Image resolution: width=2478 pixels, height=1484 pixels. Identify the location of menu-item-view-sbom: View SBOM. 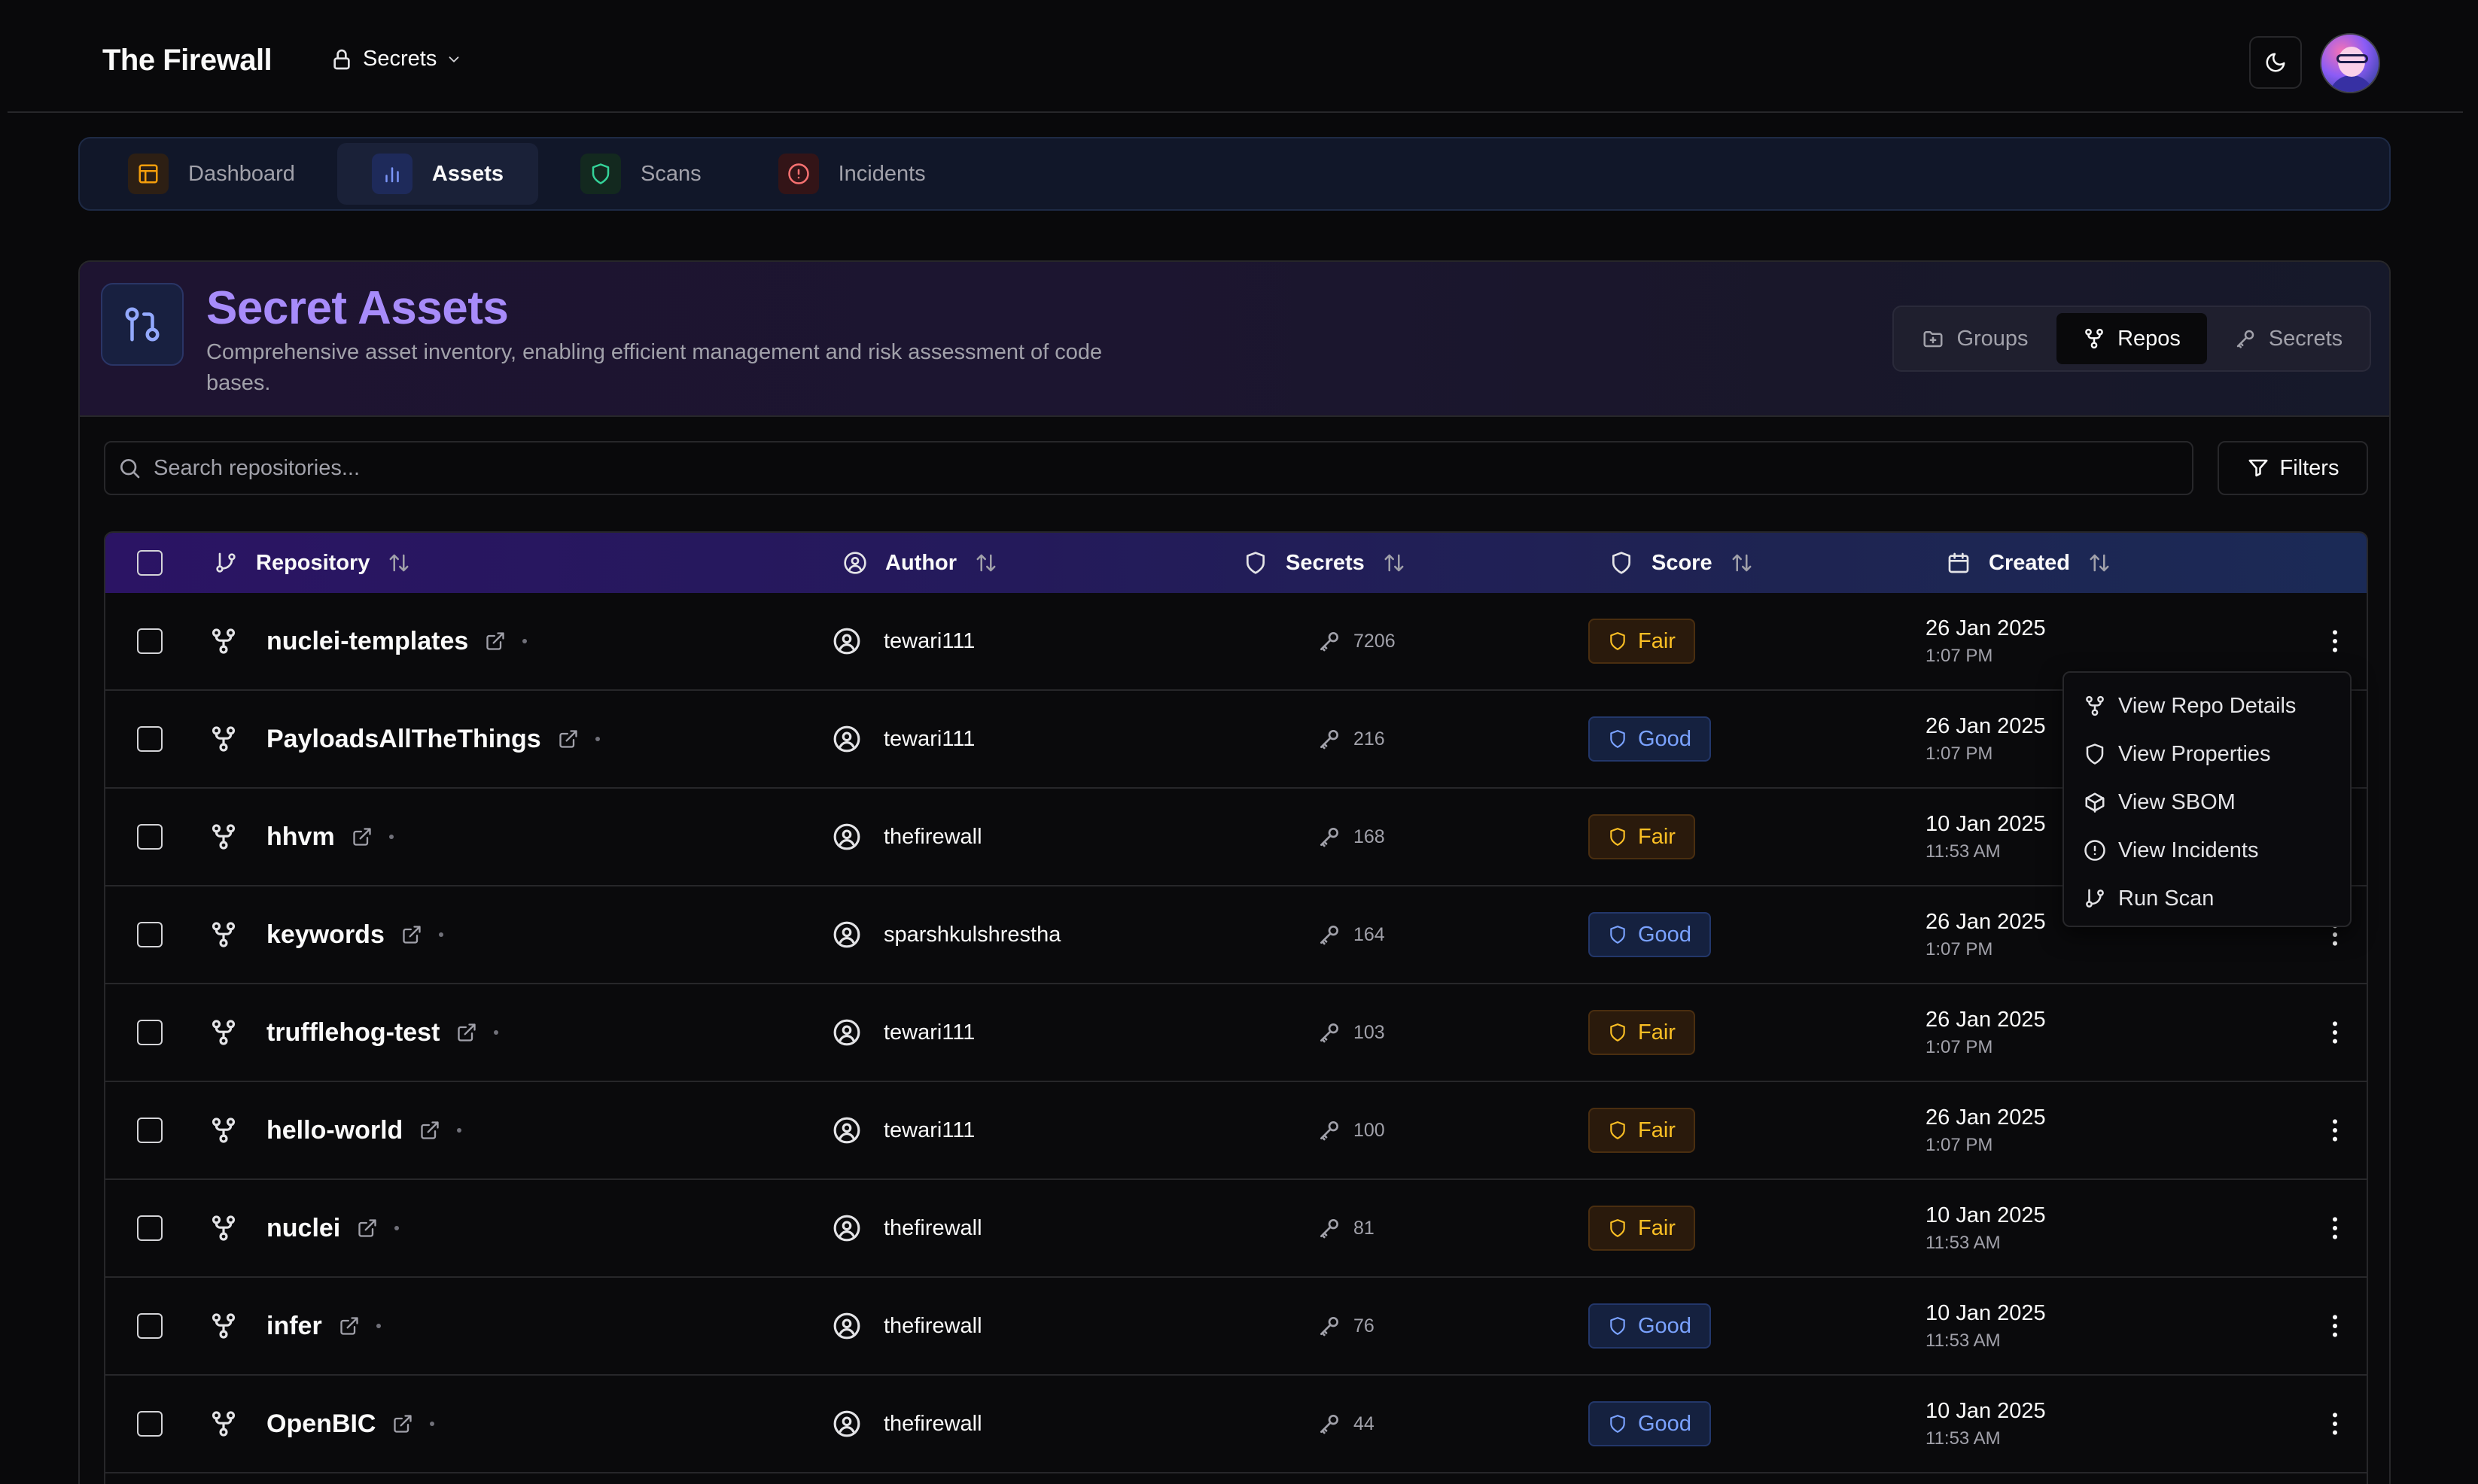
(2207, 802).